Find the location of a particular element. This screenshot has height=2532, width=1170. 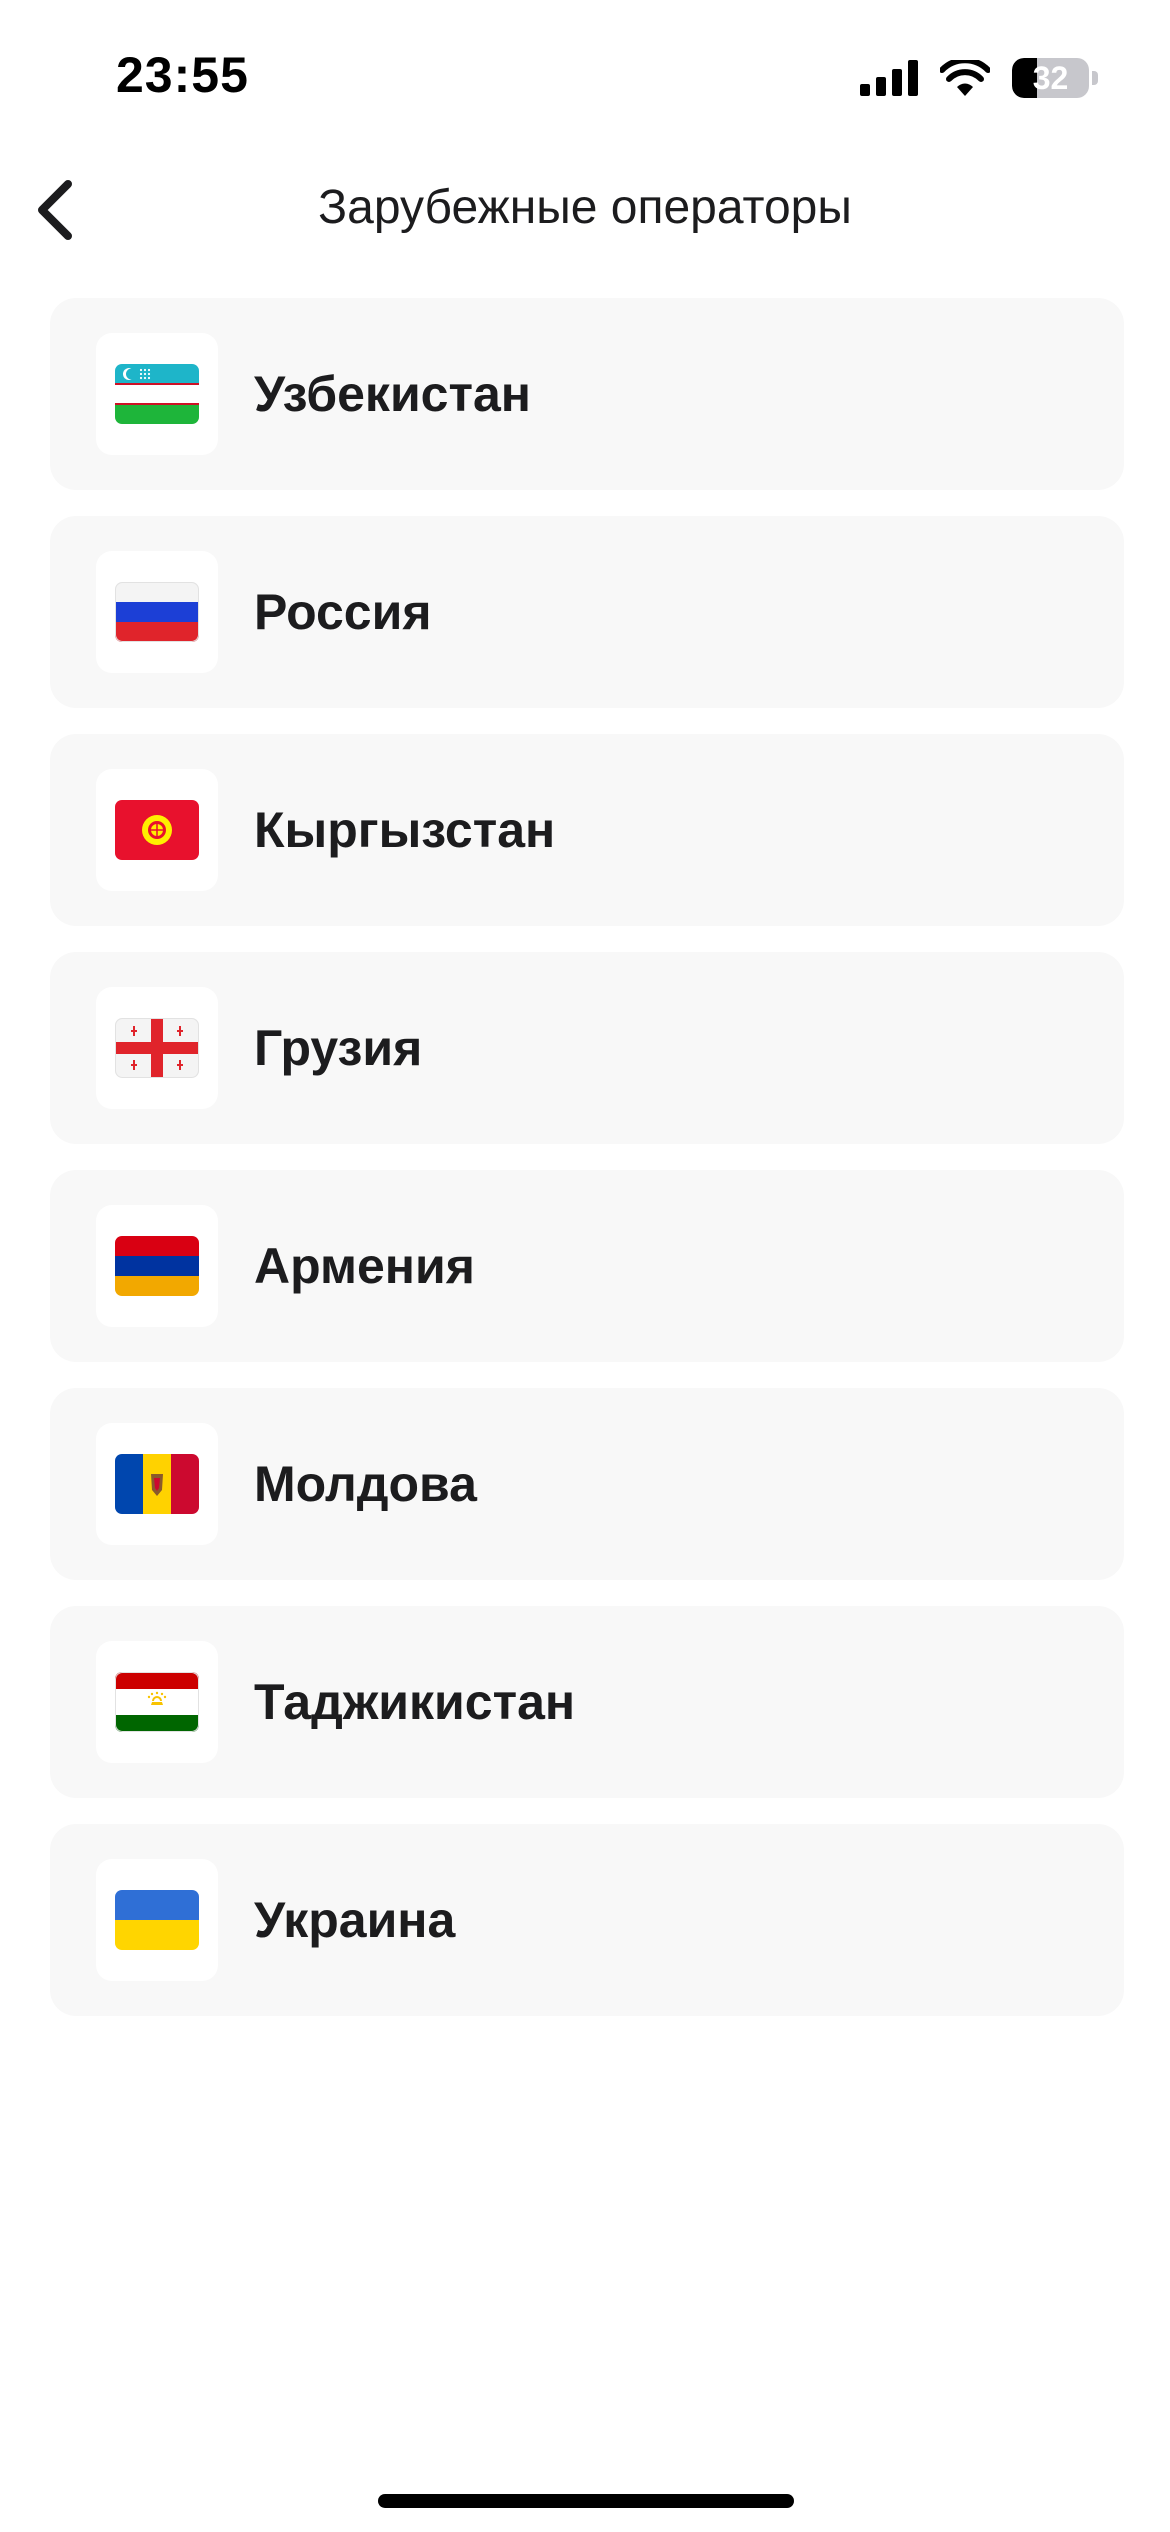

country-name: Грузия is located at coordinates (338, 1048).